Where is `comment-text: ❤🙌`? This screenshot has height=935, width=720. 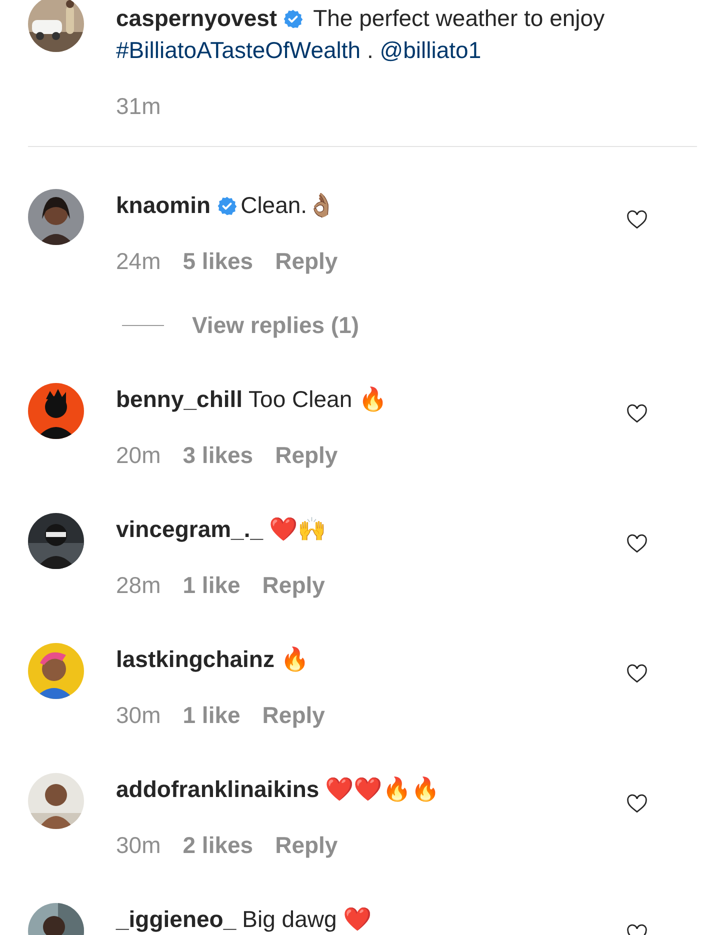 comment-text: ❤🙌 is located at coordinates (297, 529).